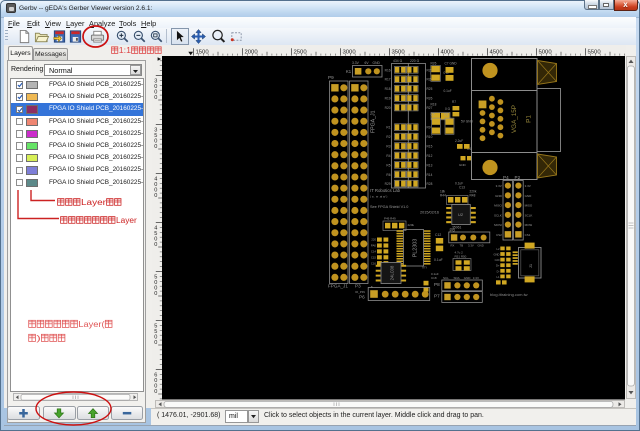 This screenshot has width=640, height=431. I want to click on svg-text: 220, so click(373, 240).